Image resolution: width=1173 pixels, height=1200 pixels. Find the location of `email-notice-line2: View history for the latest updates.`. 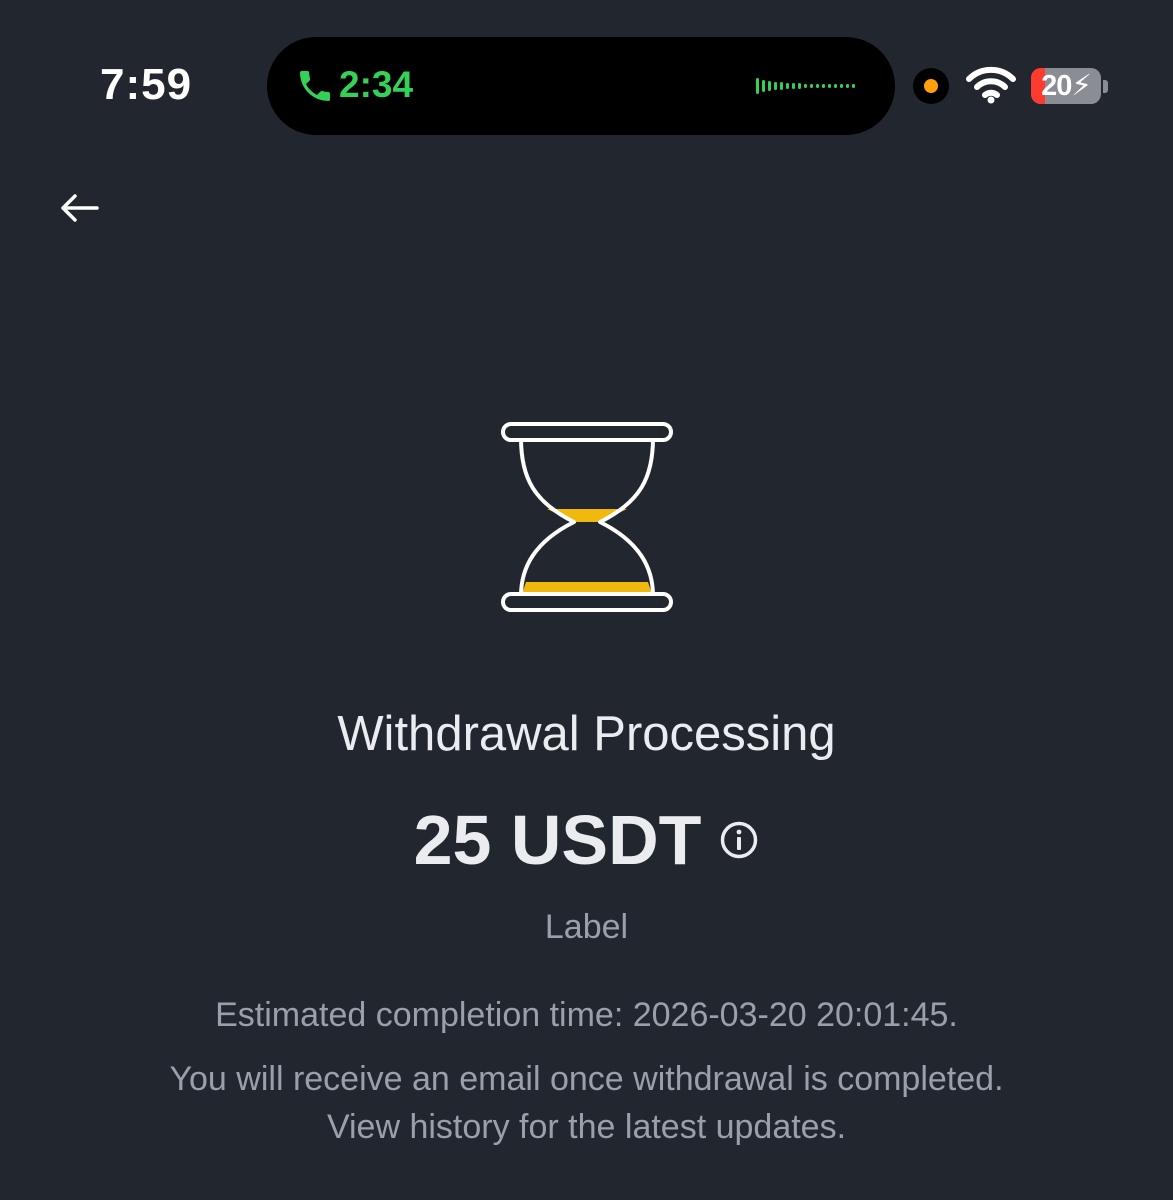

email-notice-line2: View history for the latest updates. is located at coordinates (586, 1127).